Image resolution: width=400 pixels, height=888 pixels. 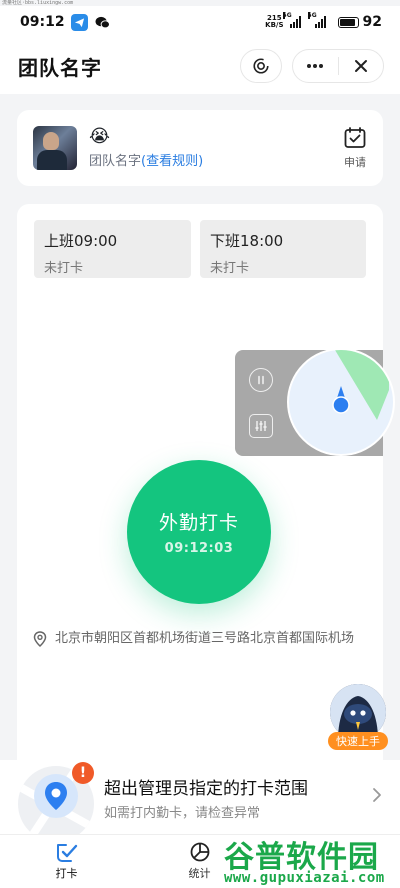 What do you see at coordinates (358, 741) in the screenshot?
I see `quick-start-label: 快速上手` at bounding box center [358, 741].